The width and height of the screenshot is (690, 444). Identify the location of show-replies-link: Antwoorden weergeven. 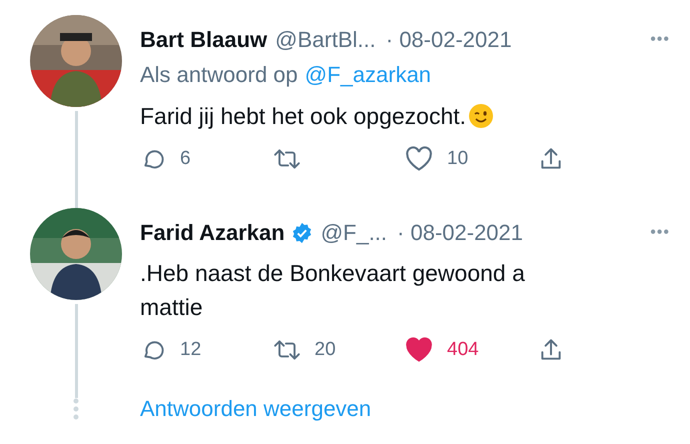
(256, 408).